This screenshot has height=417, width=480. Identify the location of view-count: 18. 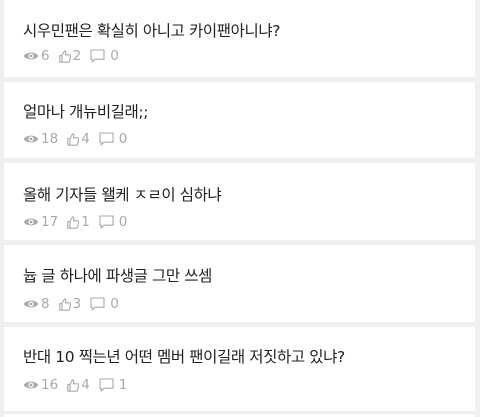
(40, 139).